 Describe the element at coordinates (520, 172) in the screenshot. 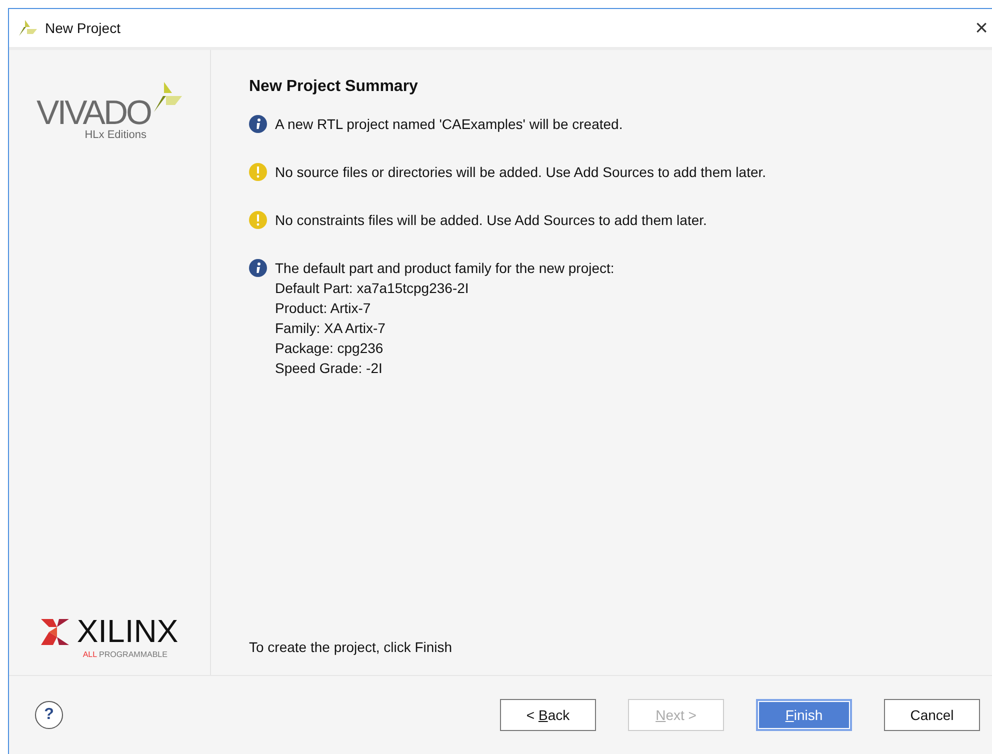

I see `message-text: No source files or directories will be added. Use Add Sources to add them later.` at that location.